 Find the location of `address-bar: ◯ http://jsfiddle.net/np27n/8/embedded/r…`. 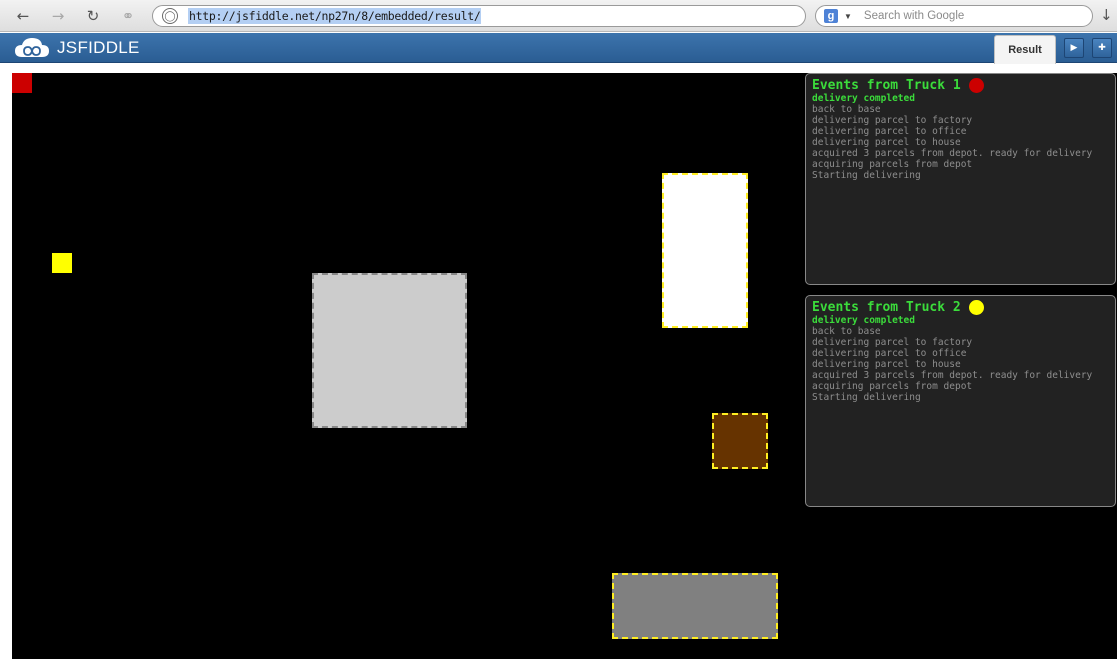

address-bar: ◯ http://jsfiddle.net/np27n/8/embedded/r… is located at coordinates (479, 16).